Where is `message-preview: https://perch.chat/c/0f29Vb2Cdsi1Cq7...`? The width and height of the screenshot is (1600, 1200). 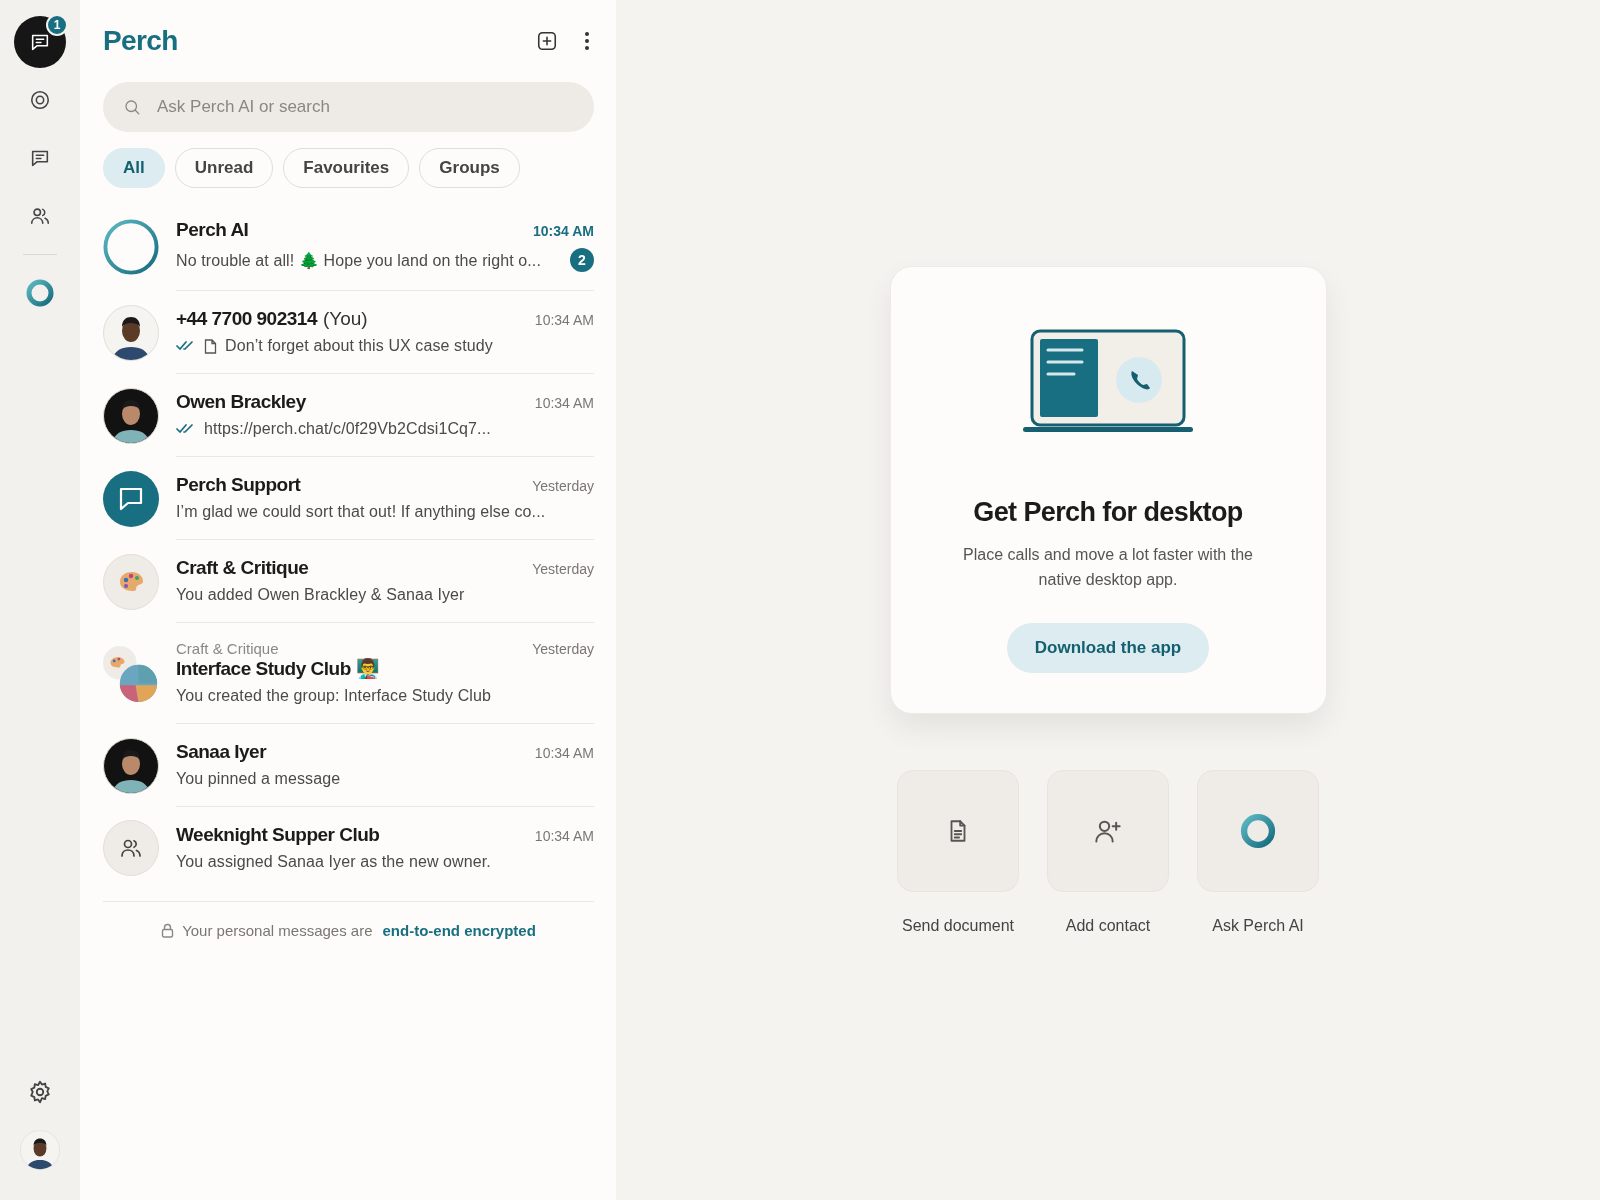
message-preview: https://perch.chat/c/0f29Vb2Cdsi1Cq7... is located at coordinates (348, 429).